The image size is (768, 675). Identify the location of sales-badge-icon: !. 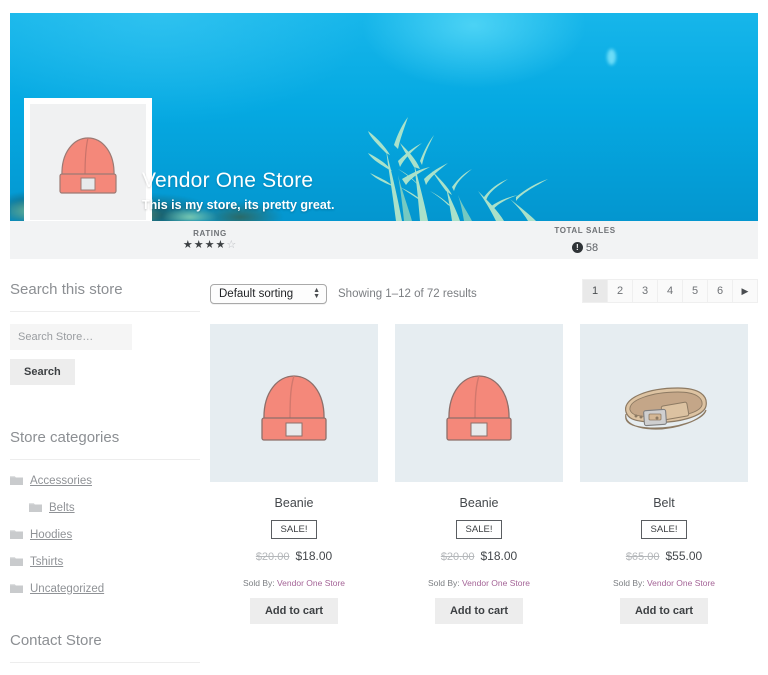
(577, 247).